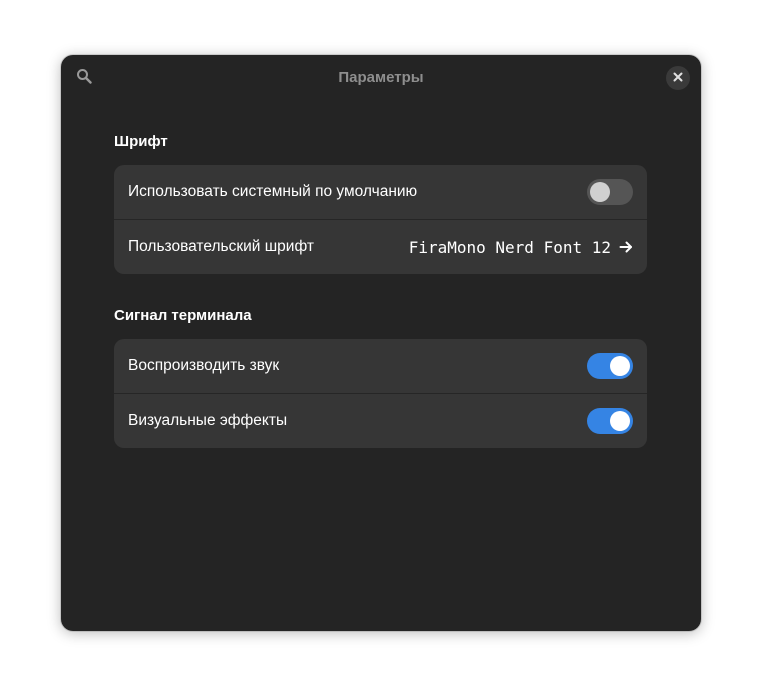 This screenshot has height=698, width=762. What do you see at coordinates (509, 247) in the screenshot?
I see `custom-font-value: FiraMono Nerd Font 12` at bounding box center [509, 247].